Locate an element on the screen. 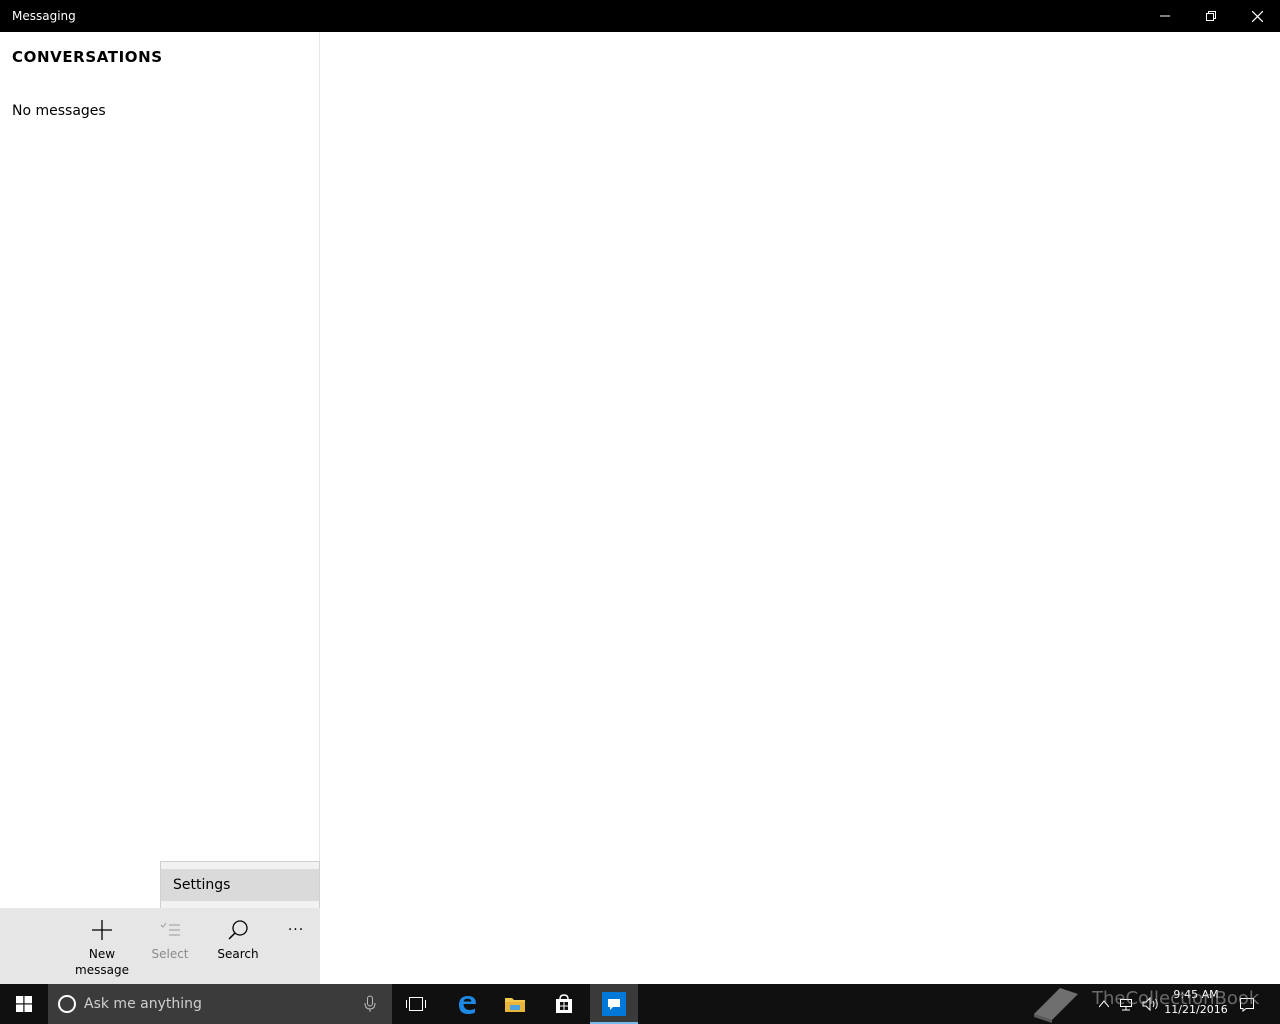 The width and height of the screenshot is (1280, 1024). close-icon is located at coordinates (1257, 16).